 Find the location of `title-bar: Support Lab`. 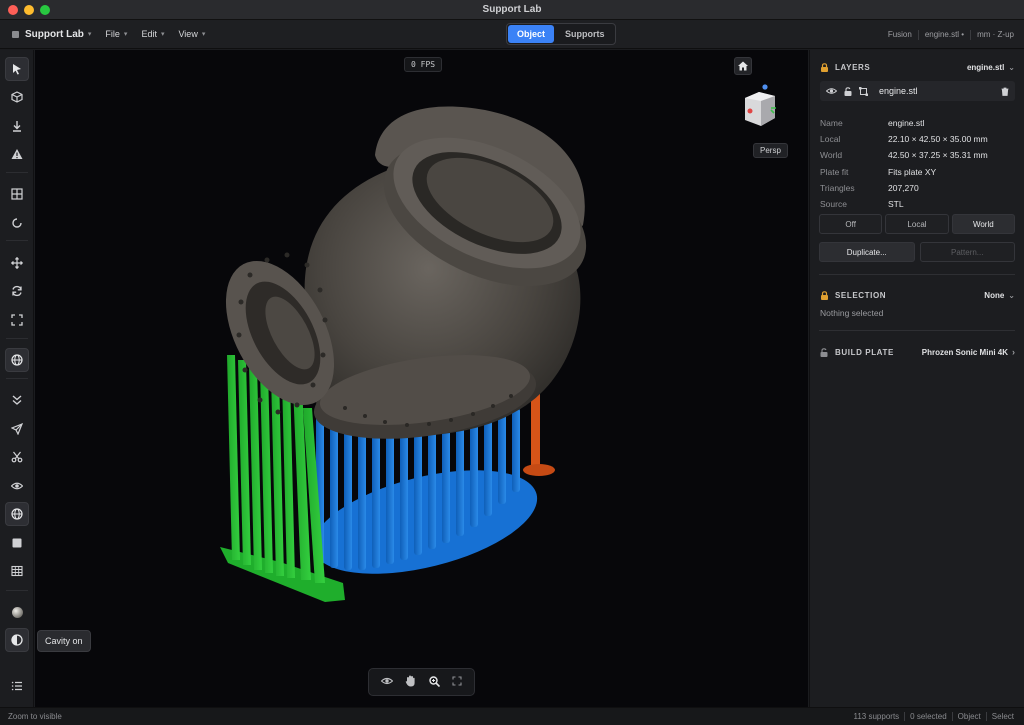

title-bar: Support Lab is located at coordinates (512, 10).